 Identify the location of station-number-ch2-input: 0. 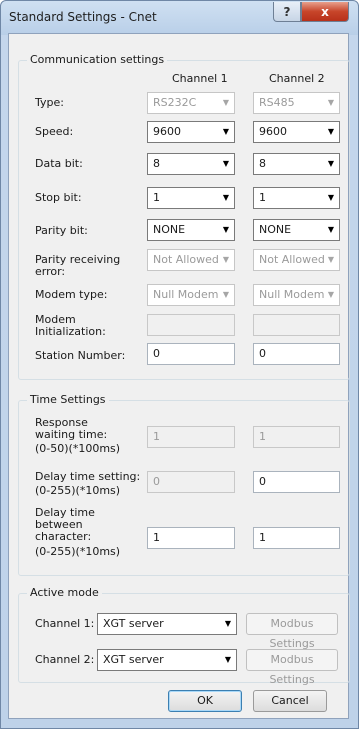
(296, 354).